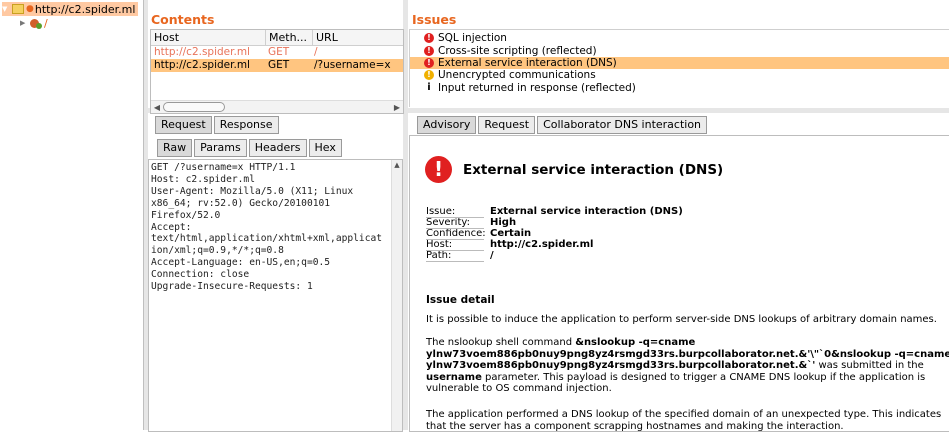 The width and height of the screenshot is (949, 432). Describe the element at coordinates (454, 377) in the screenshot. I see `param-name: username` at that location.